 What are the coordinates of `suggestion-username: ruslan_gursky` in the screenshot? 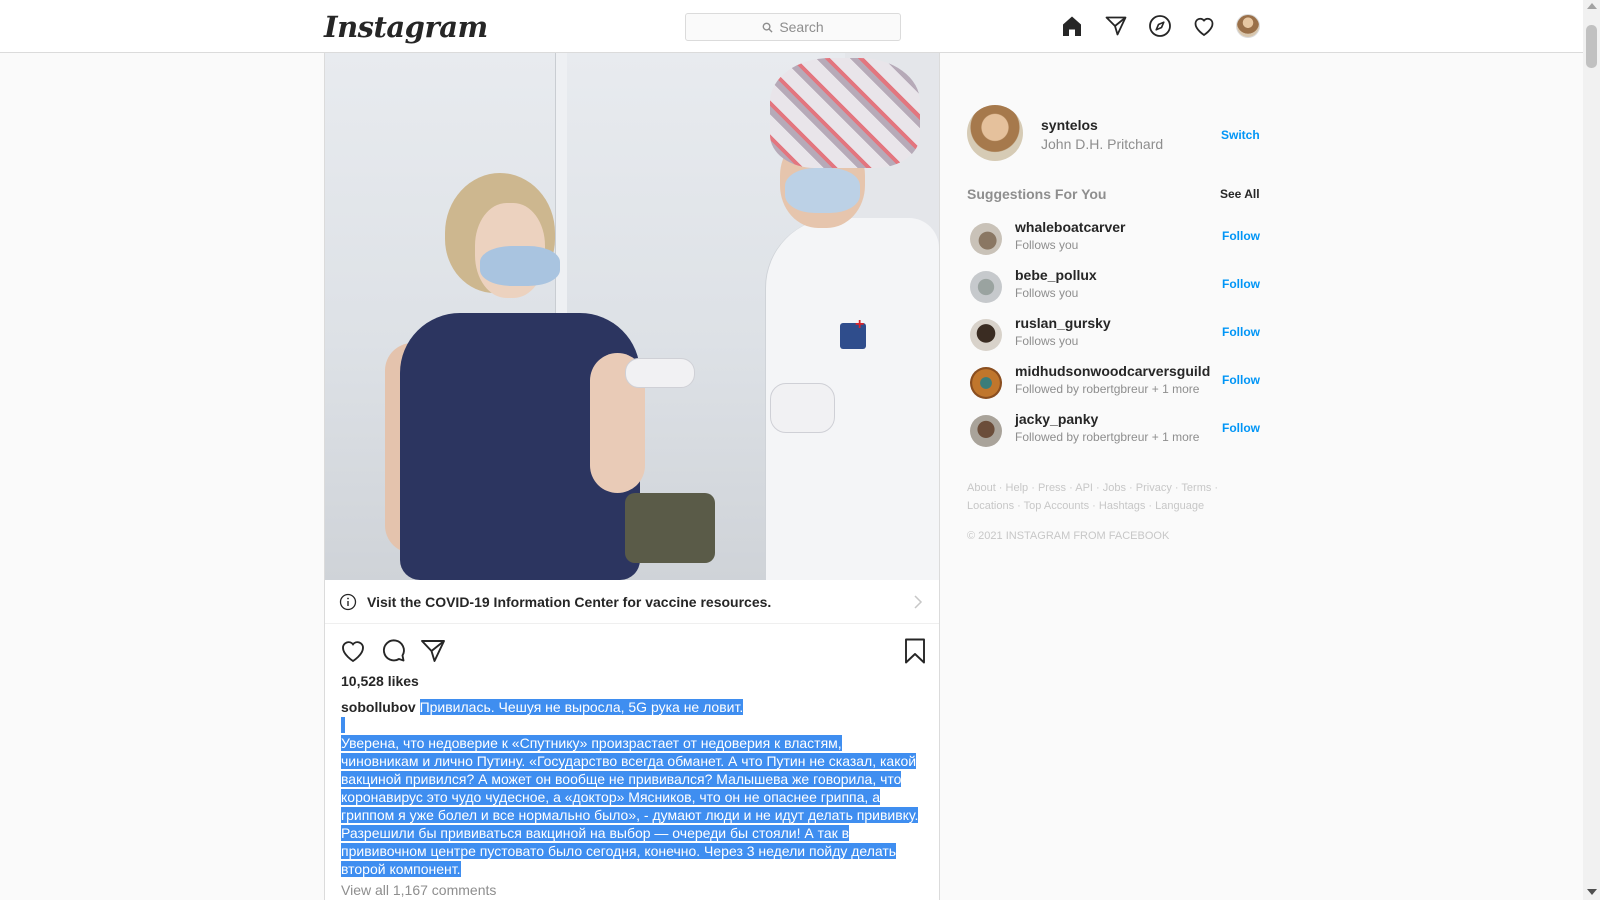 It's located at (1063, 323).